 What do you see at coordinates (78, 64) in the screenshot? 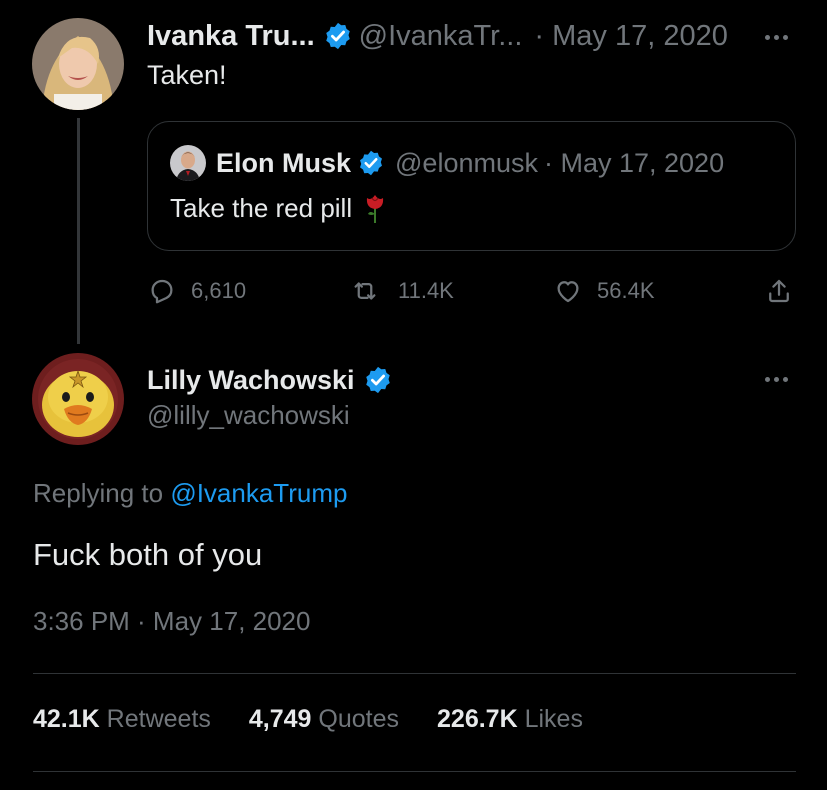
I see `ivanka-avatar` at bounding box center [78, 64].